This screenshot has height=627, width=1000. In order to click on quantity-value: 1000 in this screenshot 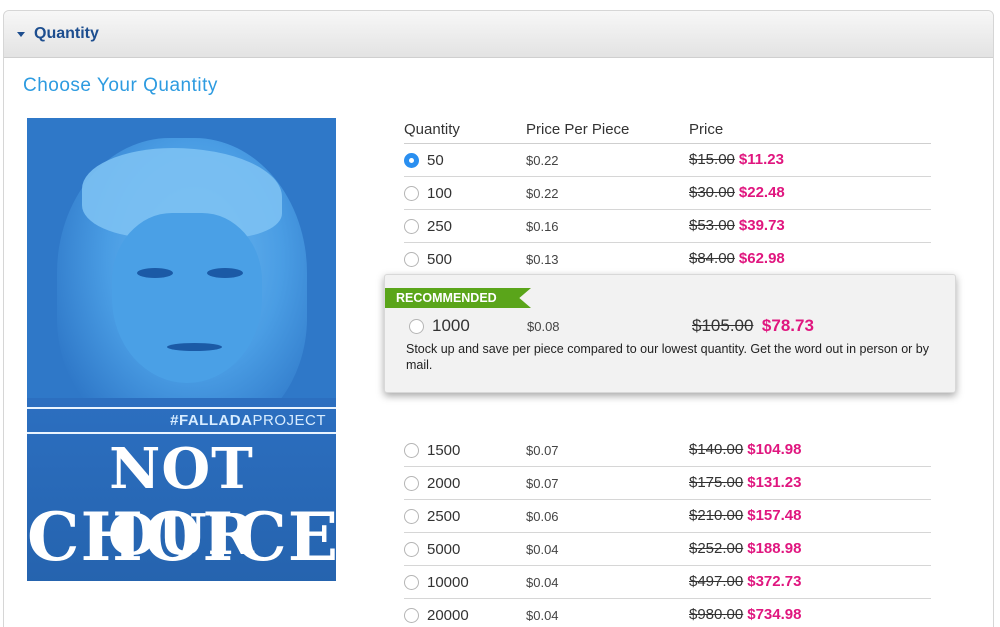, I will do `click(451, 325)`.